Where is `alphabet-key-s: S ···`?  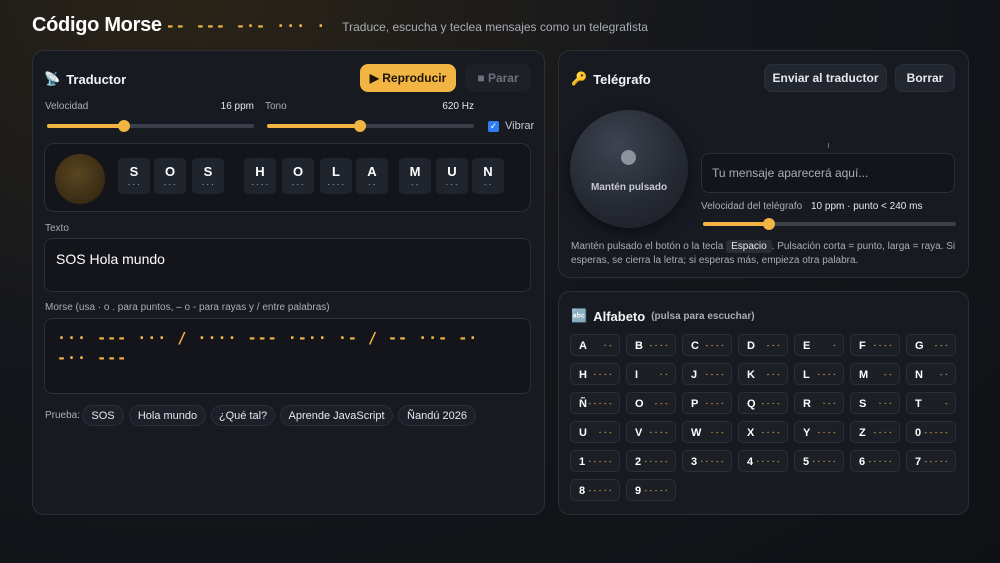
alphabet-key-s: S ··· is located at coordinates (875, 403).